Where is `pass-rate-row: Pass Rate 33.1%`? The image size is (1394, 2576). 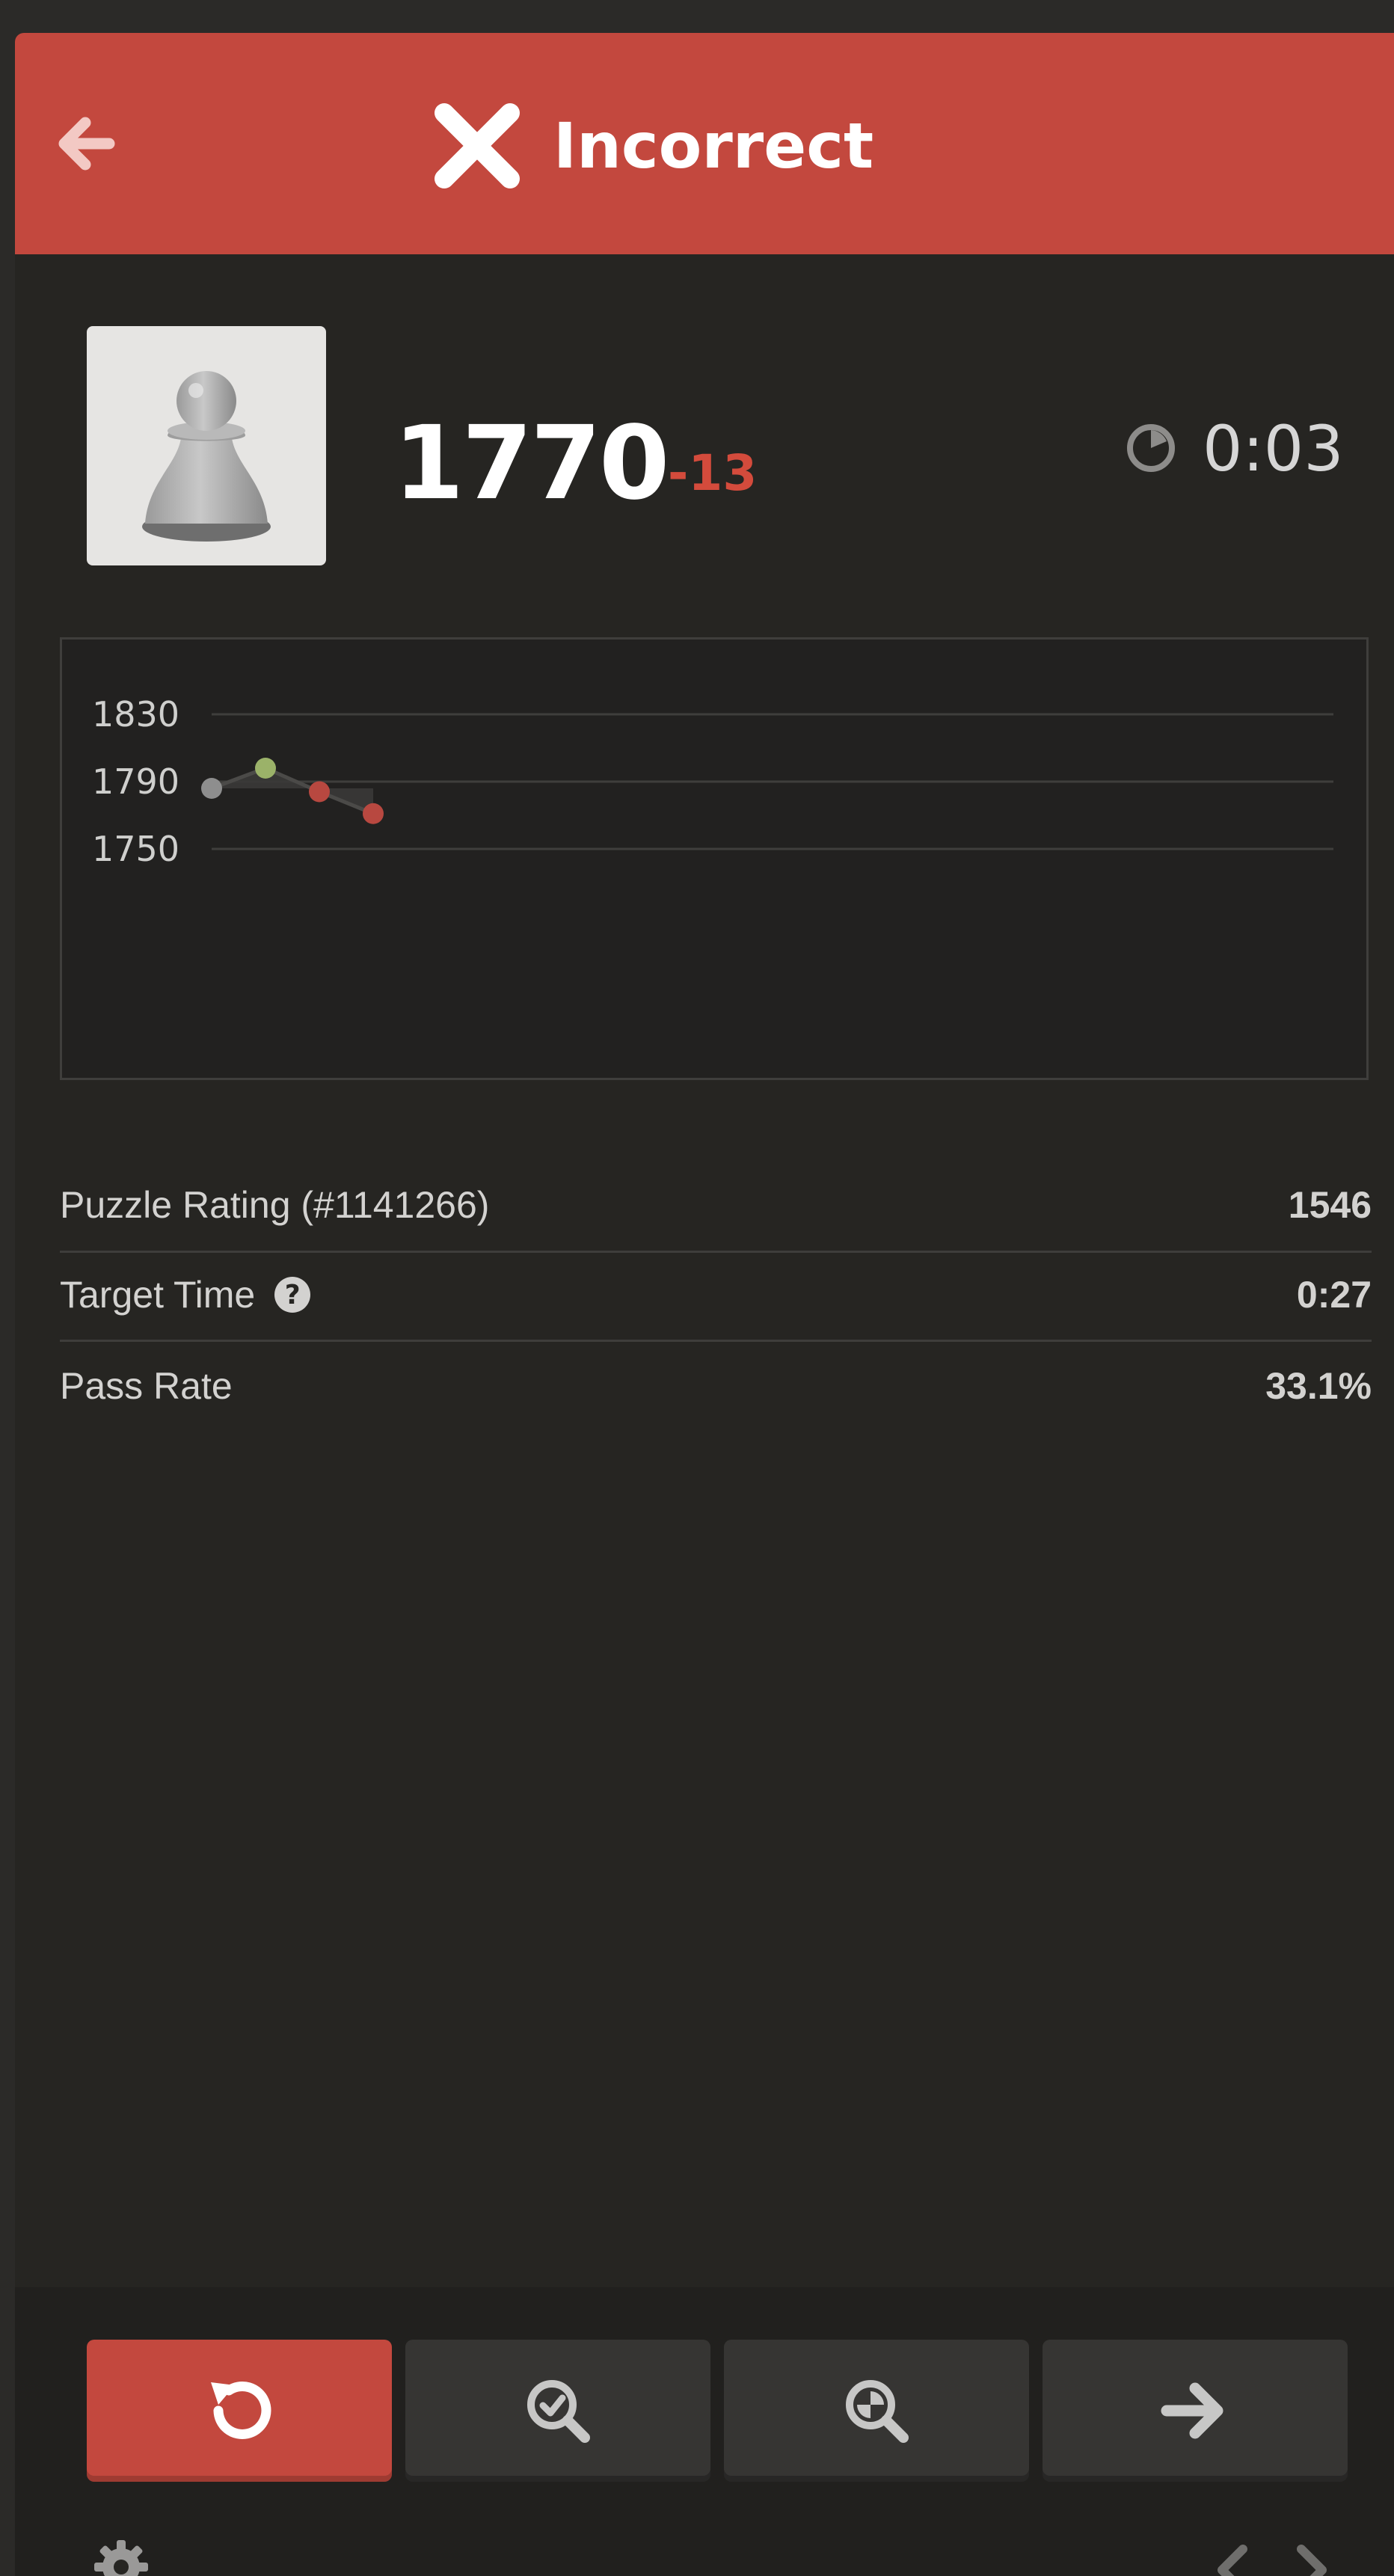
pass-rate-row: Pass Rate 33.1% is located at coordinates (716, 1386).